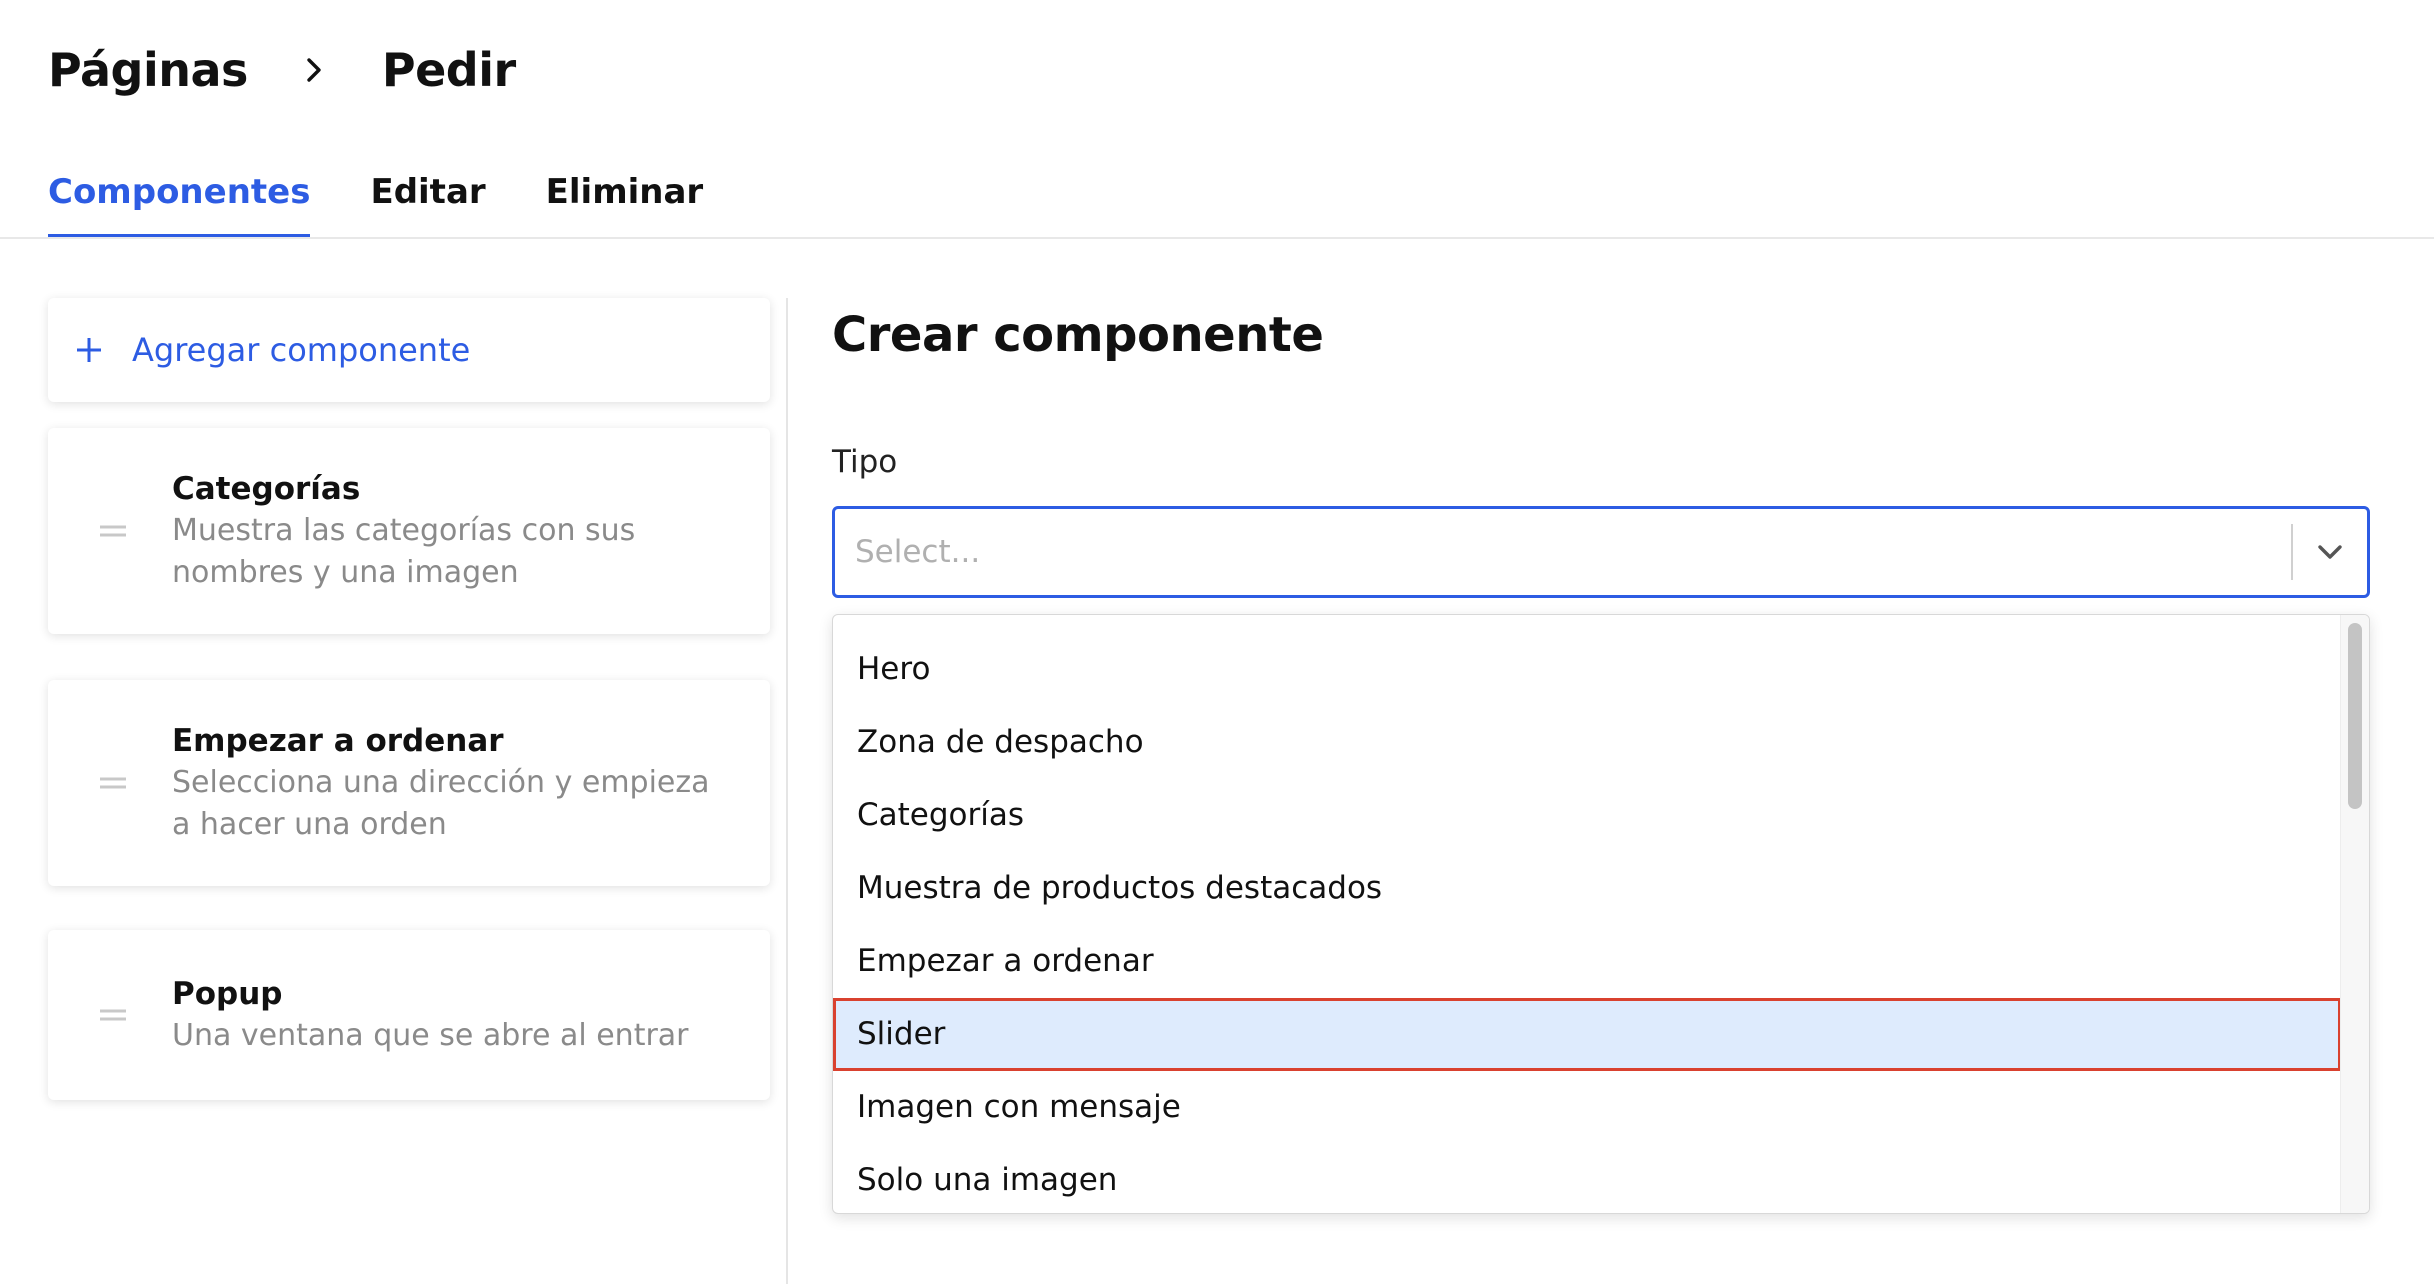  I want to click on dropdown-option-slider: Slider, so click(1587, 1034).